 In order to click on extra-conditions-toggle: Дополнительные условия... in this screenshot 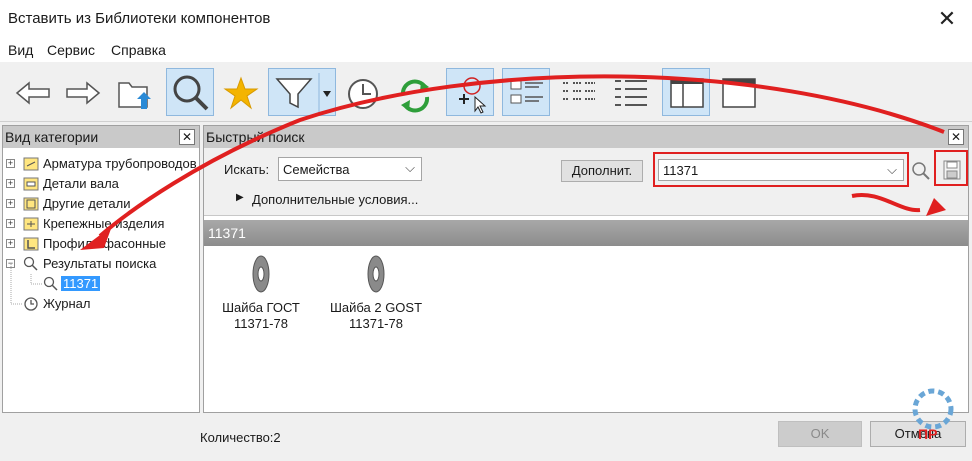, I will do `click(335, 199)`.